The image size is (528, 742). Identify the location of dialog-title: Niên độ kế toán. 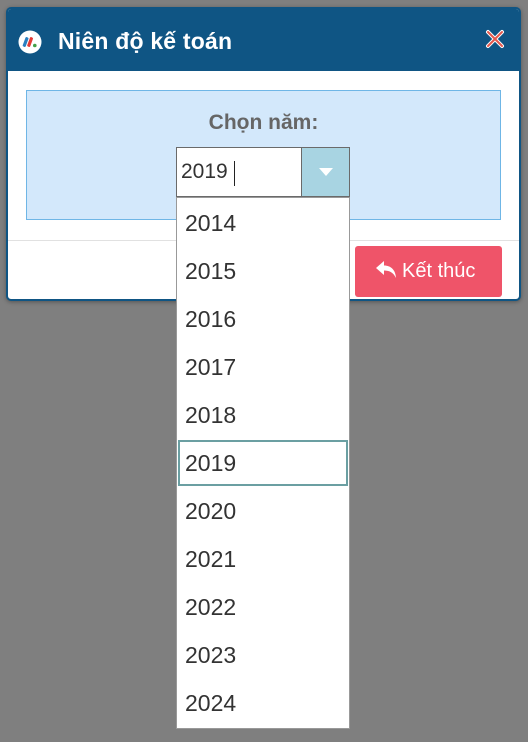
(145, 41).